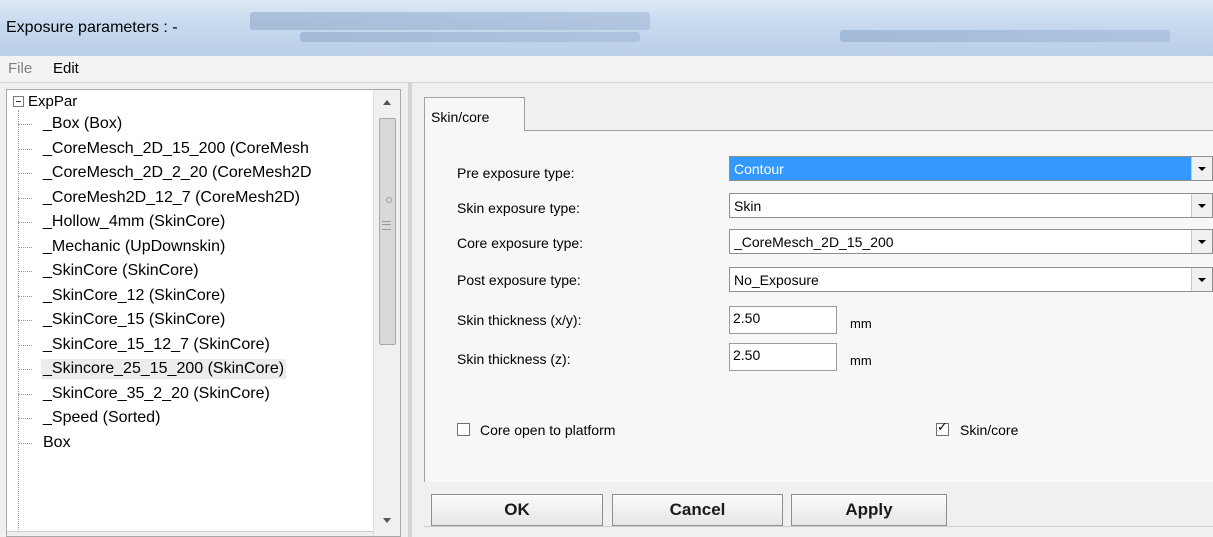 This screenshot has height=537, width=1213. What do you see at coordinates (971, 241) in the screenshot?
I see `core-exposure-combo: _CoreMesch_2D_15_200` at bounding box center [971, 241].